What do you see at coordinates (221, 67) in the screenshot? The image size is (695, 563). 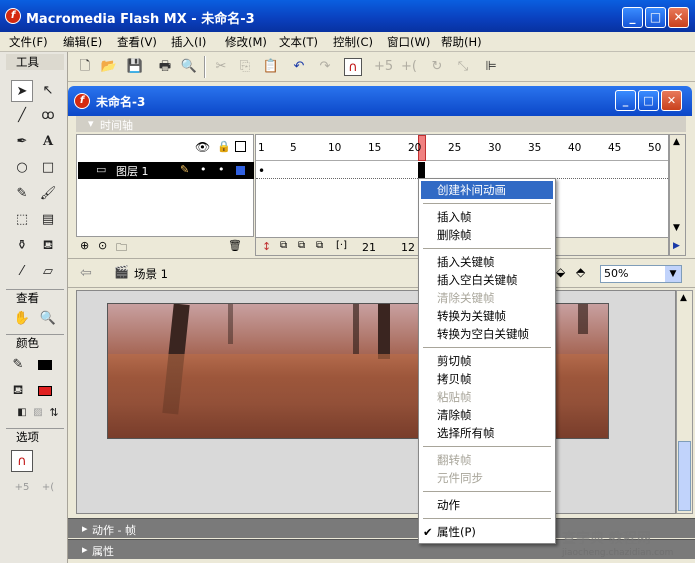 I see `cut-icon: ✂` at bounding box center [221, 67].